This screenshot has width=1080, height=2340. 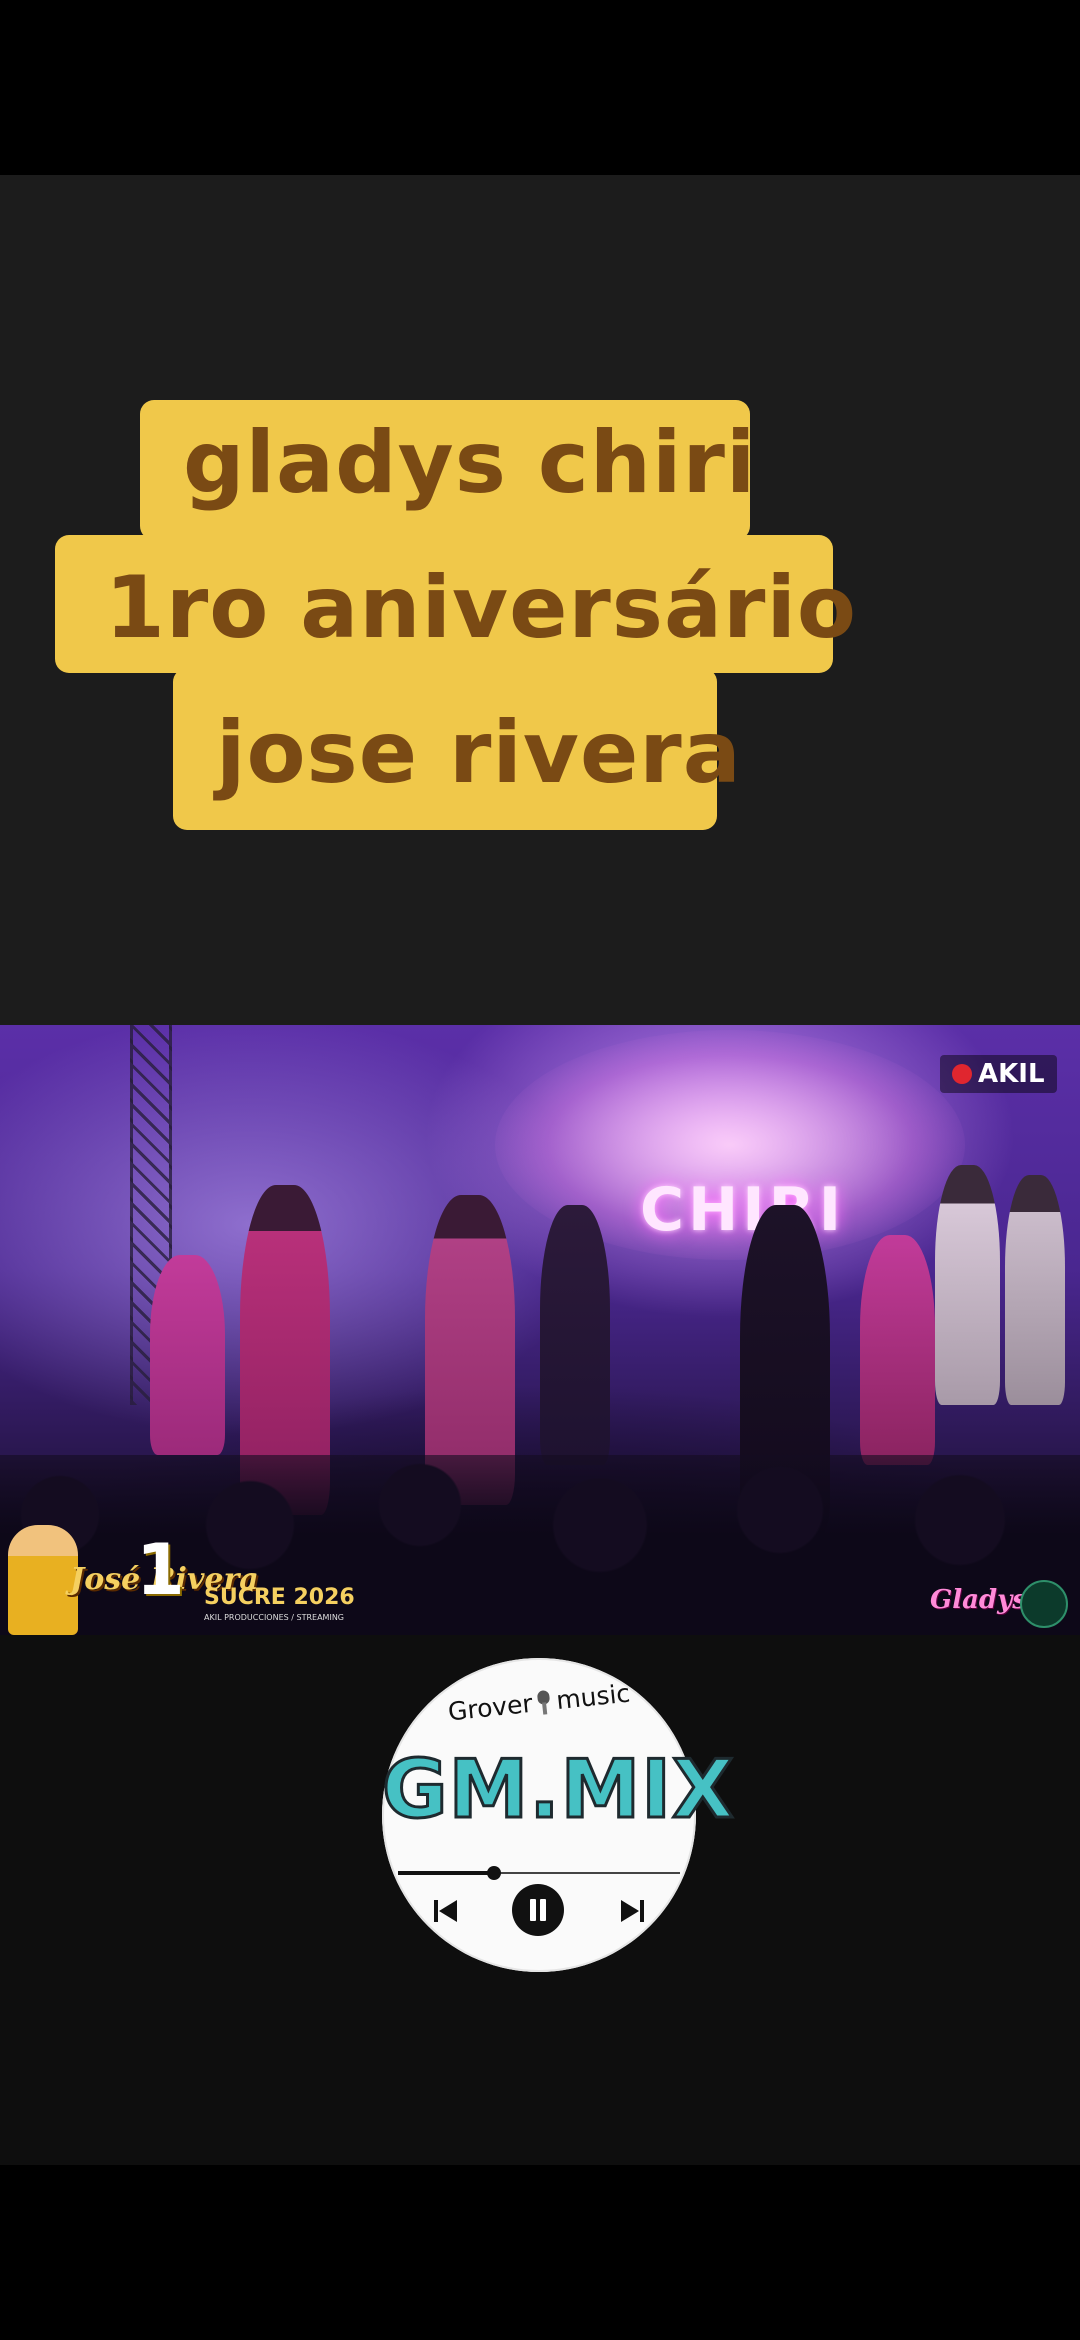 I want to click on bottom-bar, so click(x=540, y=2252).